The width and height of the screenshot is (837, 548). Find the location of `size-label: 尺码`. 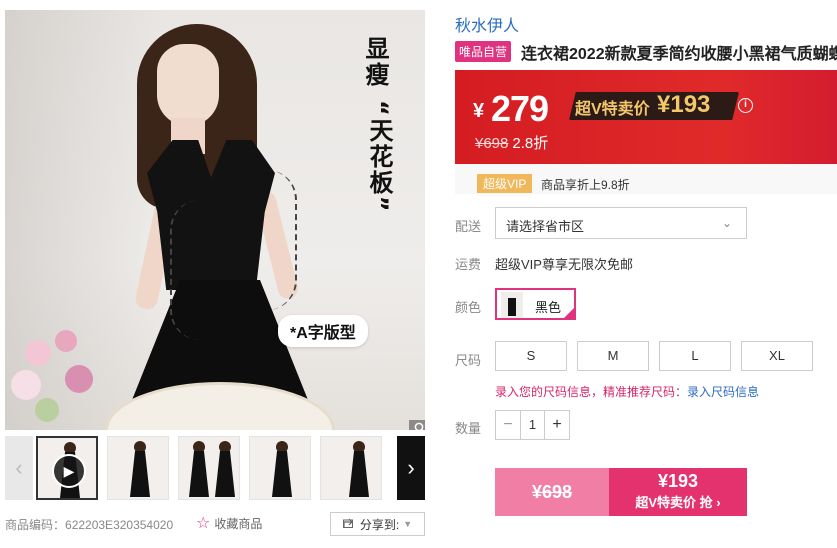

size-label: 尺码 is located at coordinates (468, 360).